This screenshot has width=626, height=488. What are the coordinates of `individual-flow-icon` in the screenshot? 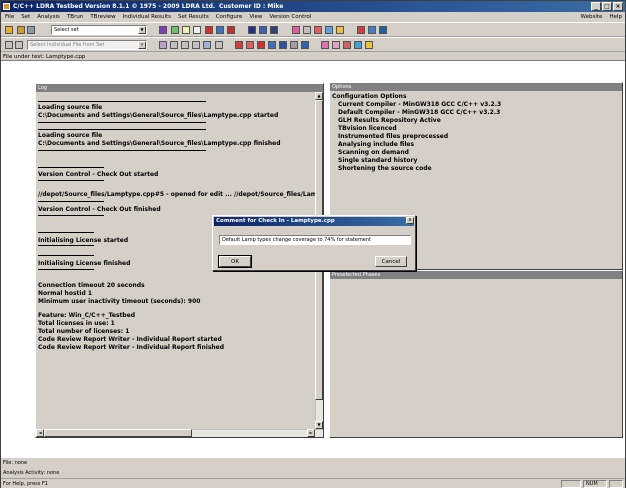 It's located at (272, 45).